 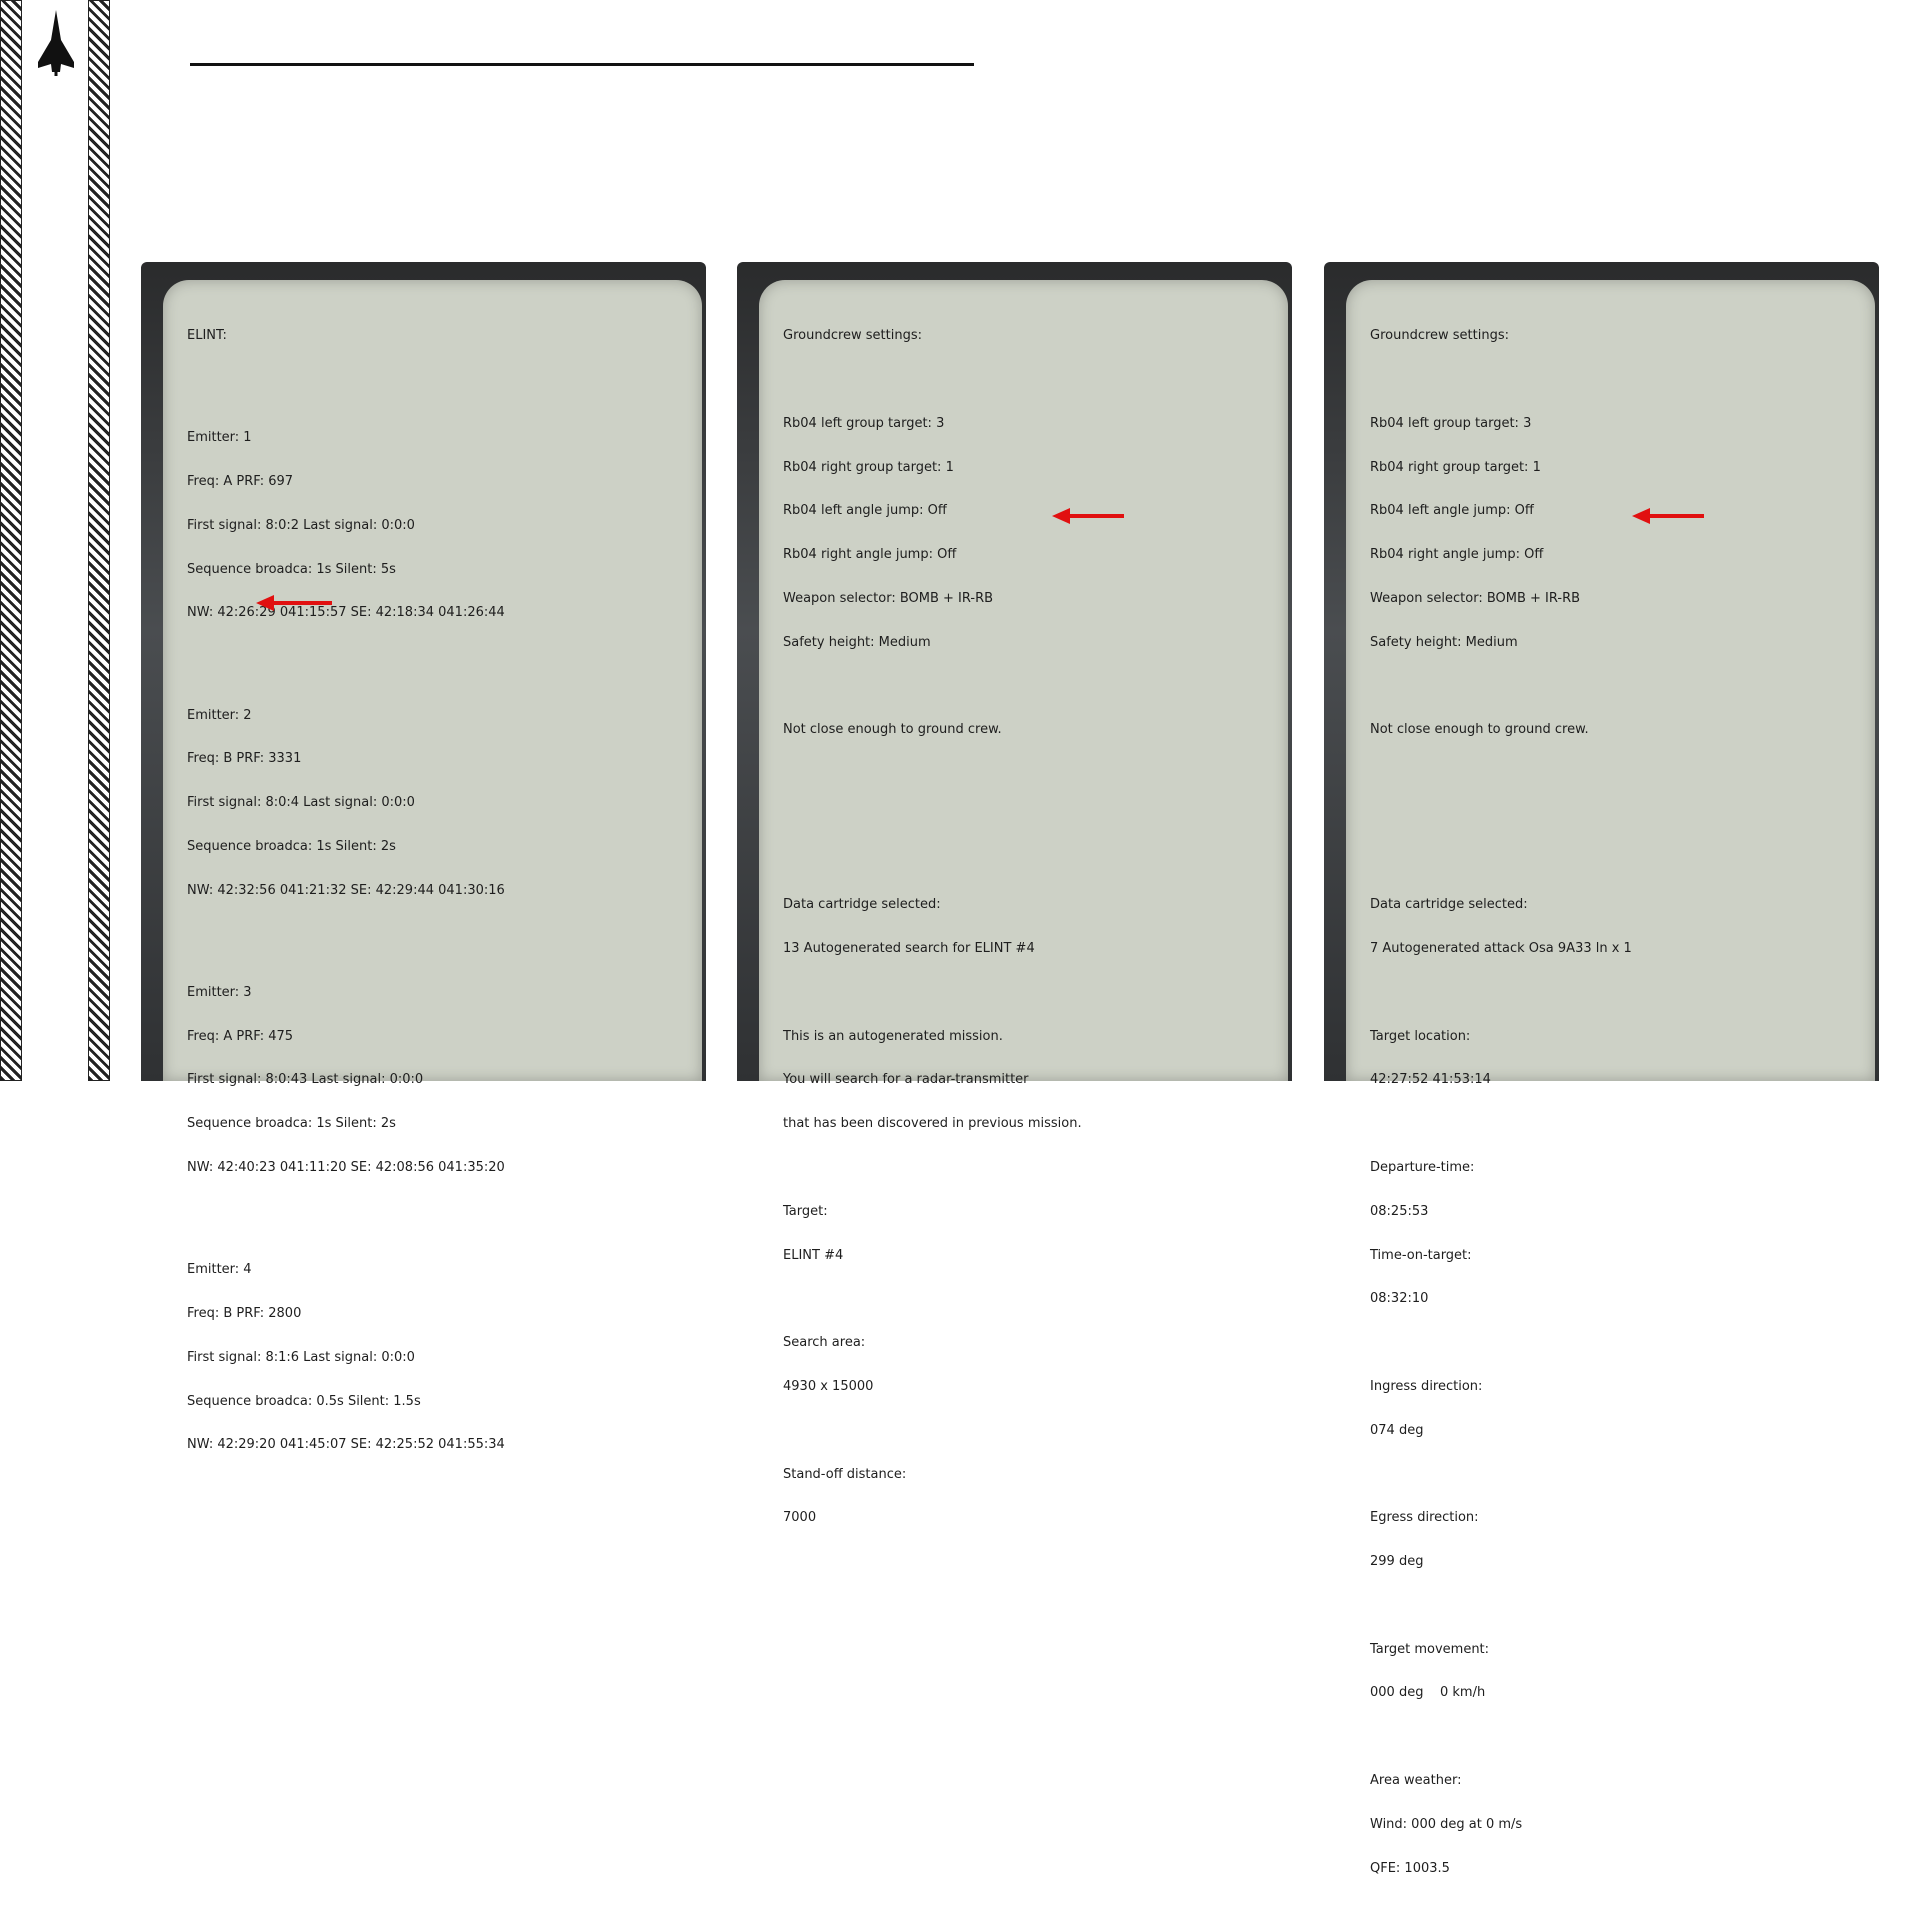 I want to click on mission-description: This is an autogenerated mission., so click(x=893, y=1036).